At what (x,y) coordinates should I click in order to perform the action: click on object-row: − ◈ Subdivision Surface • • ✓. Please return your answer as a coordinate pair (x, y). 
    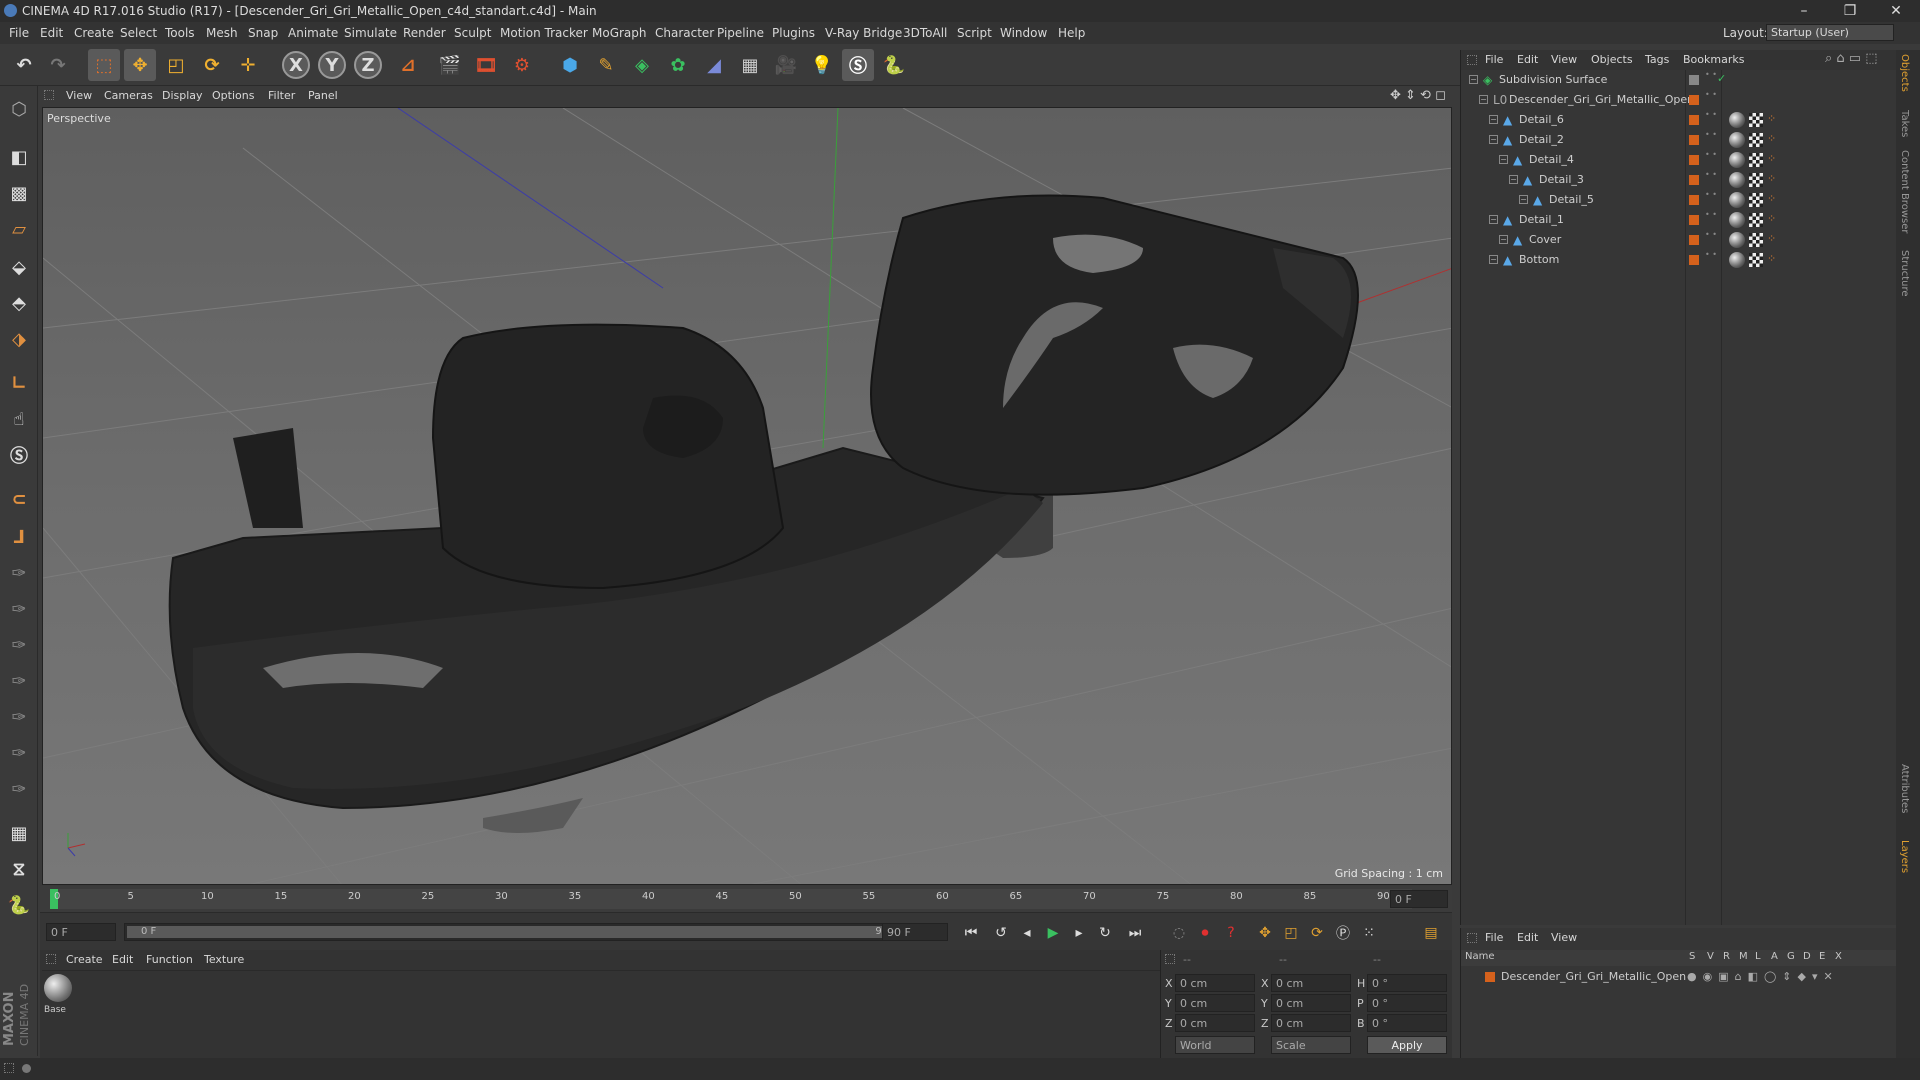
    Looking at the image, I should click on (1679, 80).